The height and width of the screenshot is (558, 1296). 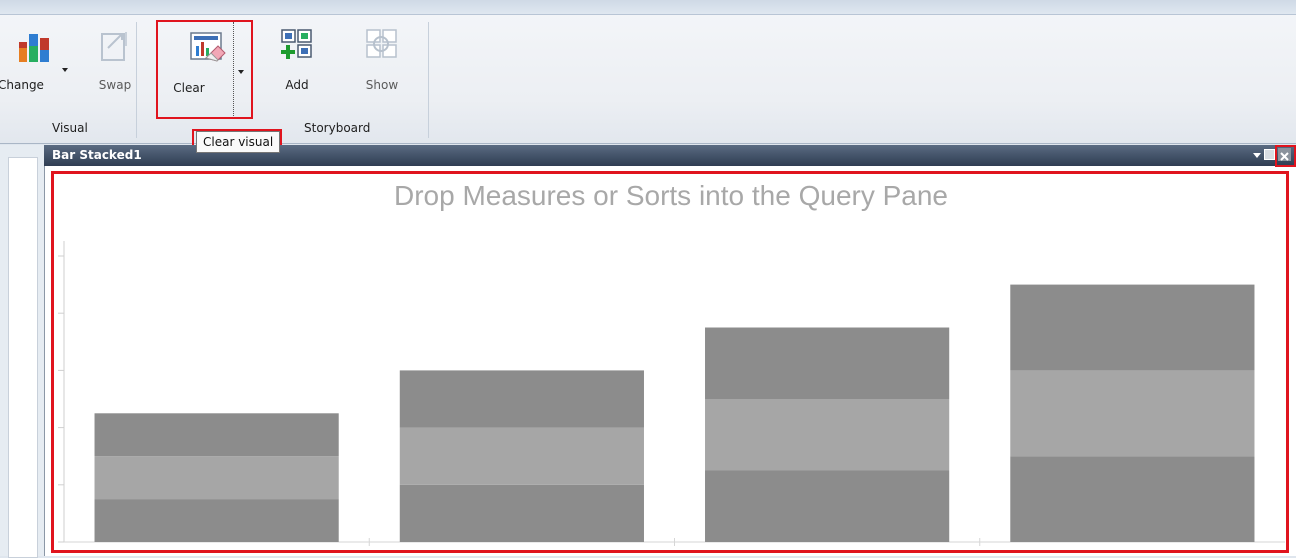 I want to click on show-button-label: Show, so click(x=382, y=85).